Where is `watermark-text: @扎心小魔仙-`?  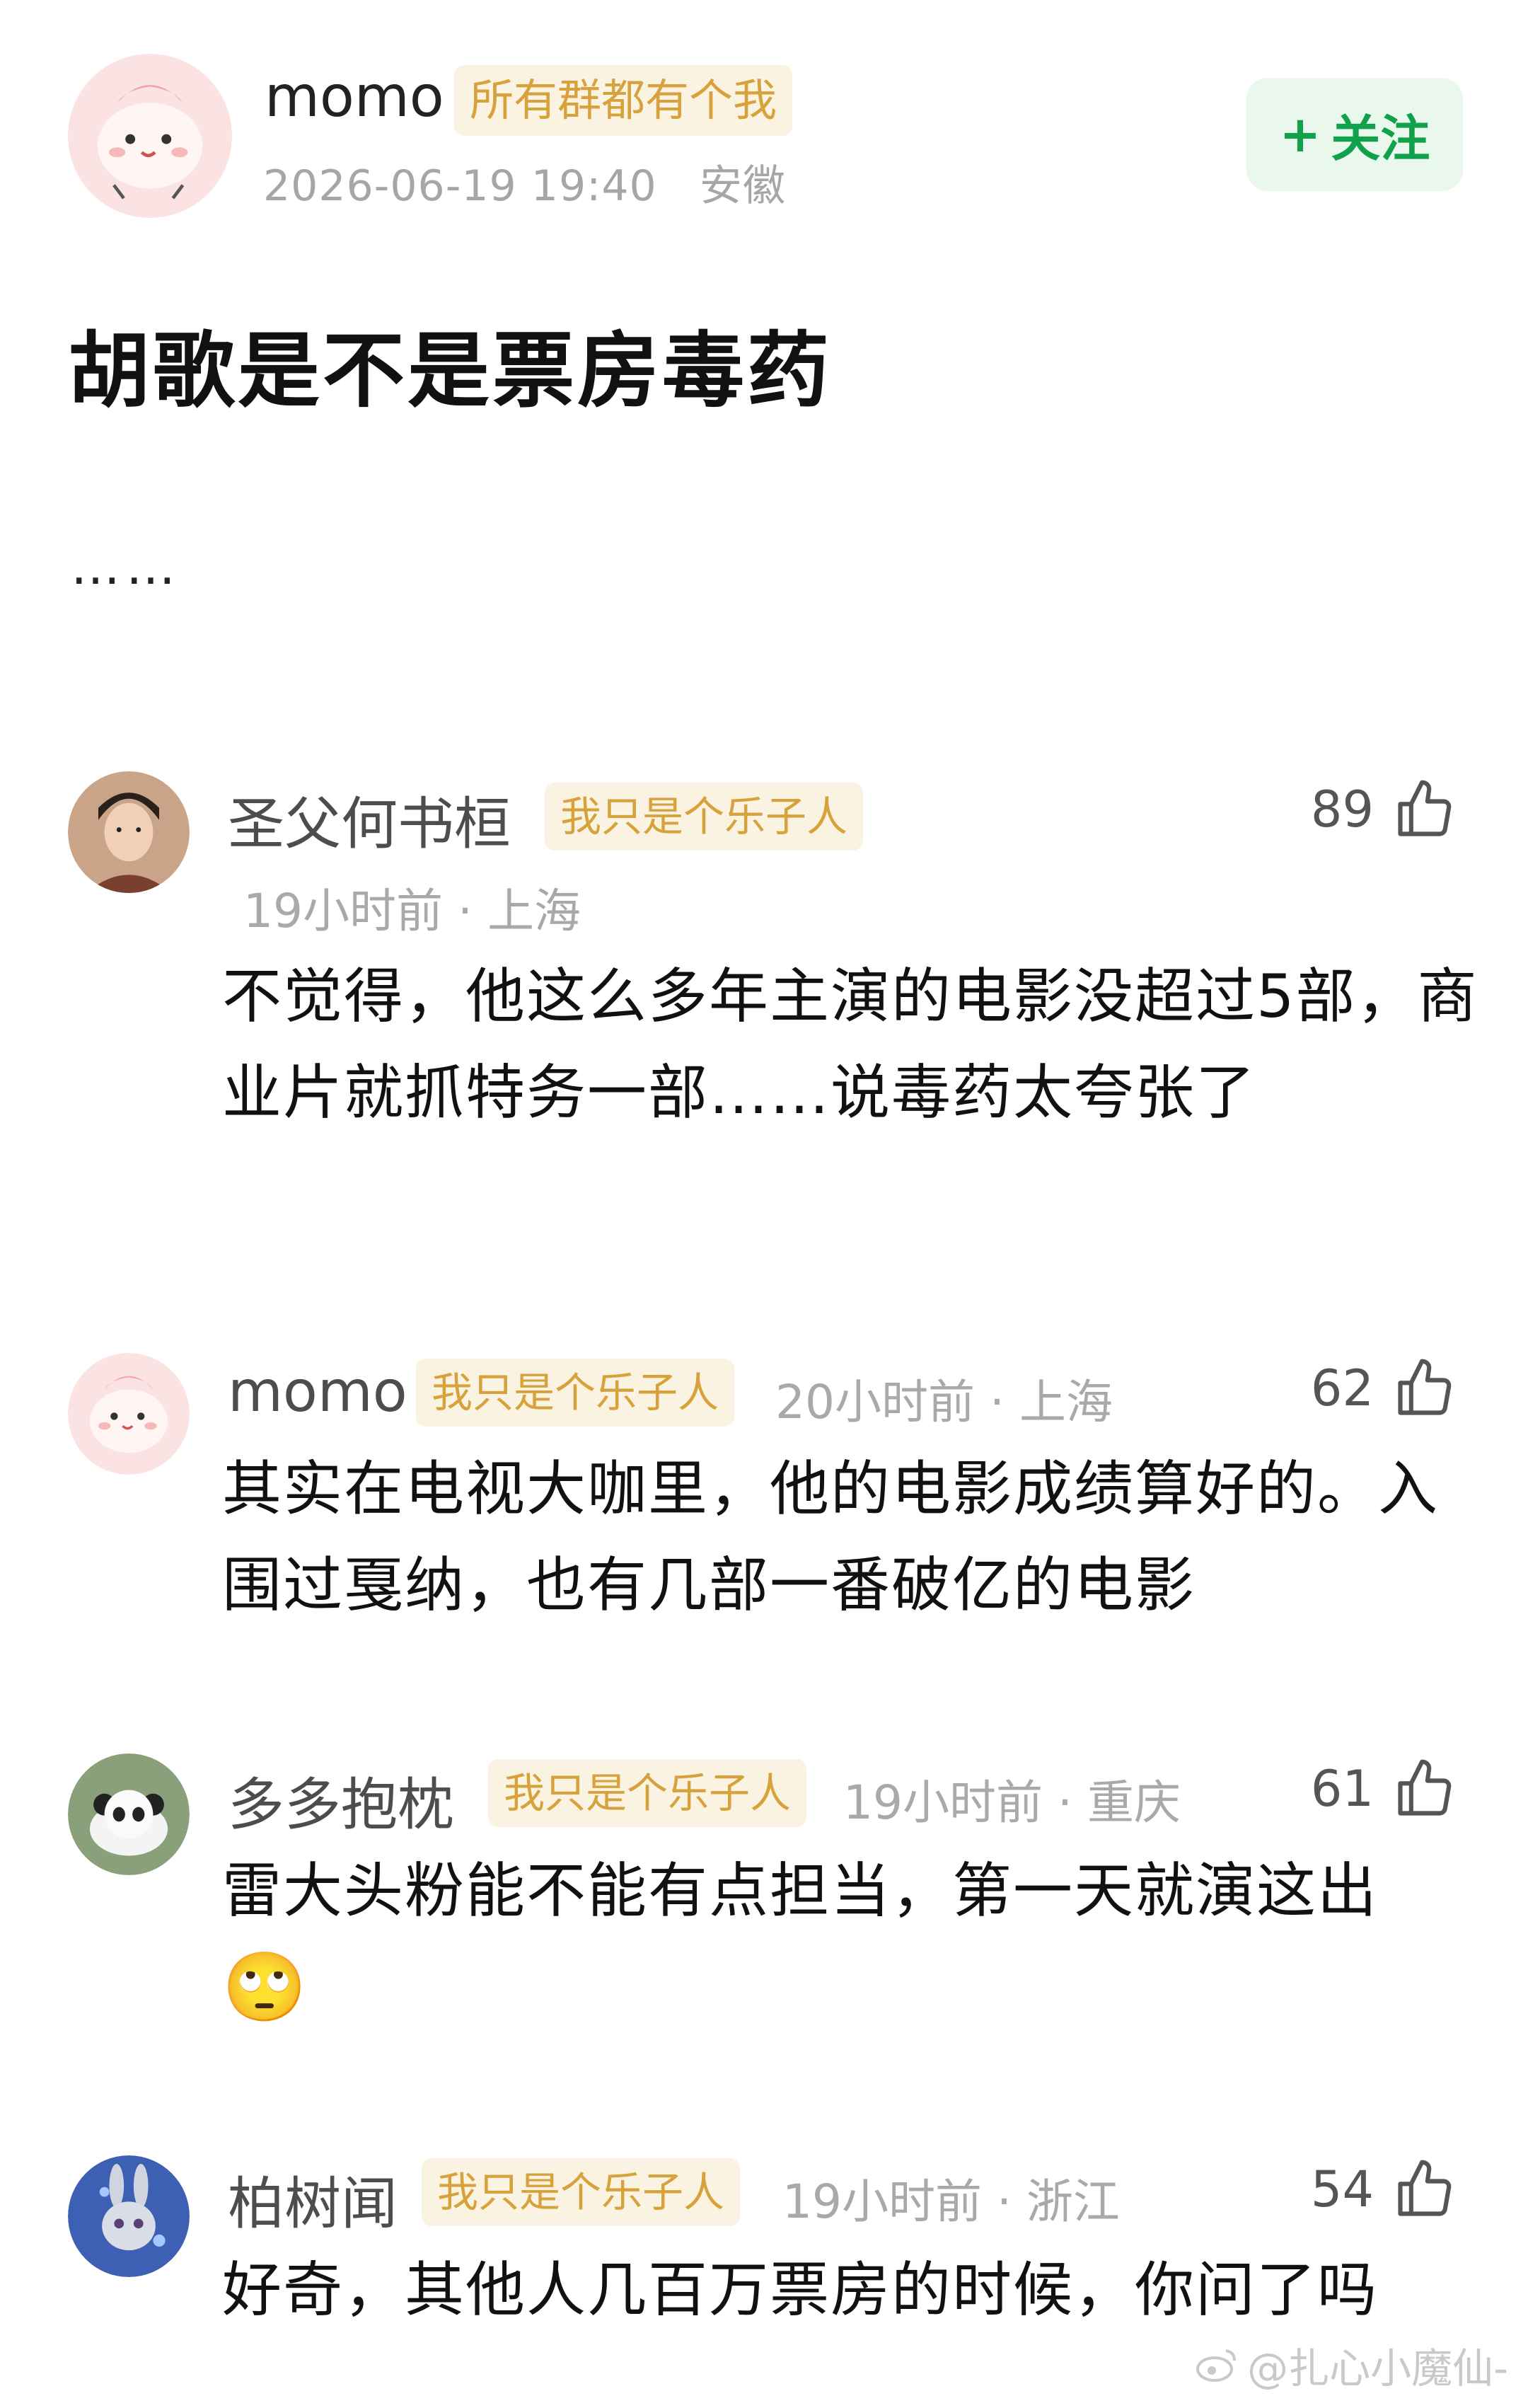
watermark-text: @扎心小魔仙- is located at coordinates (1377, 2368).